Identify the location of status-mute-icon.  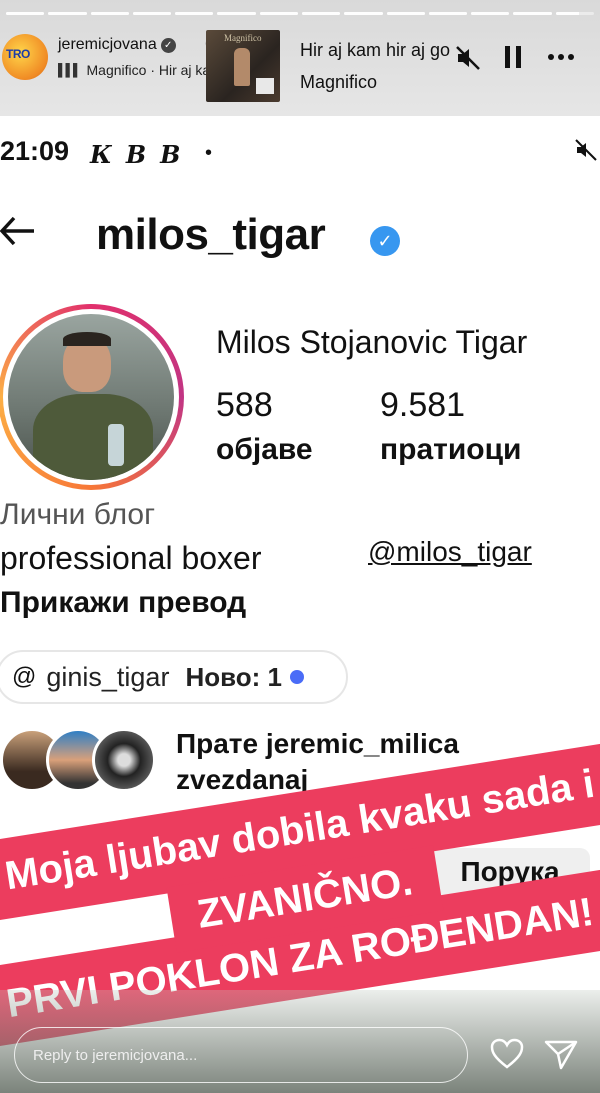
(586, 153).